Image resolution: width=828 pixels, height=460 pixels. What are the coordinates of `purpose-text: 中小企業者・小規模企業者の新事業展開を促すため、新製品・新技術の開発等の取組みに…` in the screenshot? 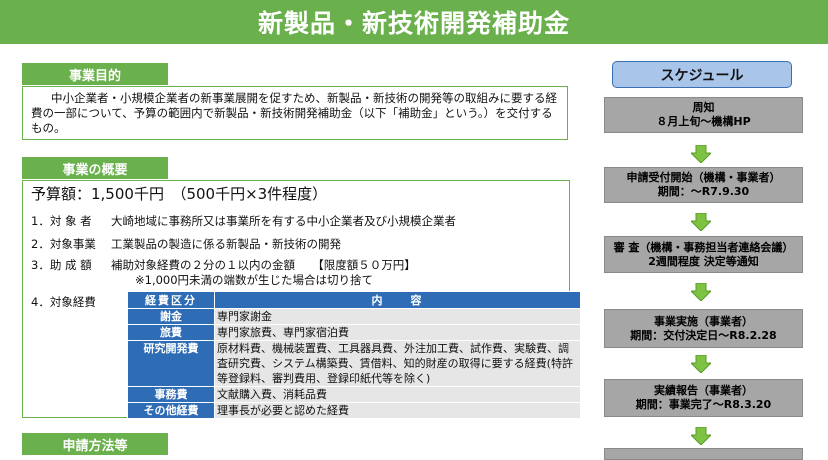 It's located at (294, 113).